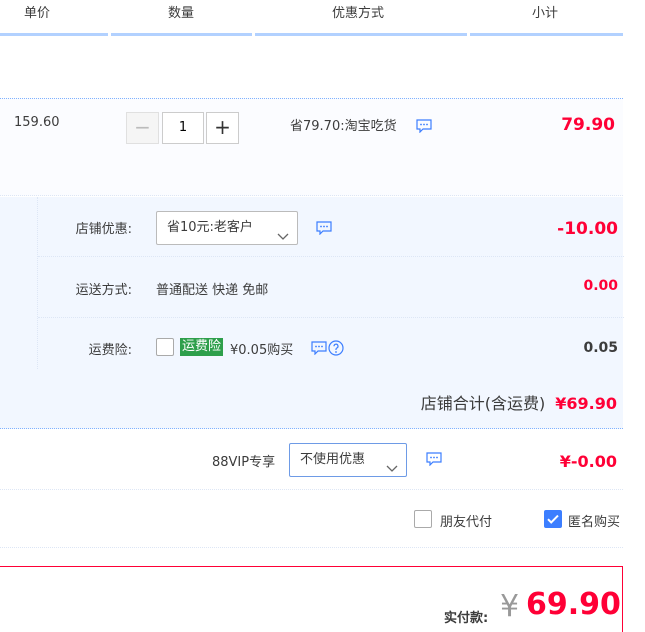  I want to click on item-subtotal: 79.90, so click(588, 125).